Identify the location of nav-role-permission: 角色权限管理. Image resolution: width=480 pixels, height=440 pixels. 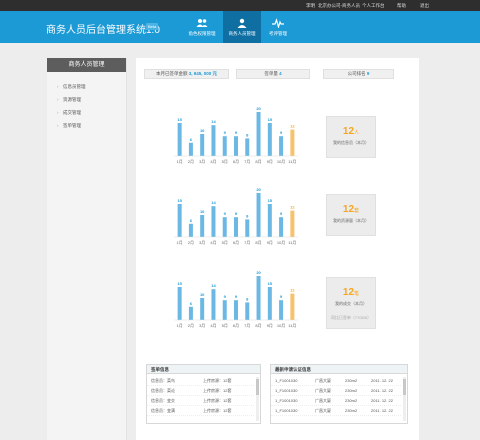
(202, 27).